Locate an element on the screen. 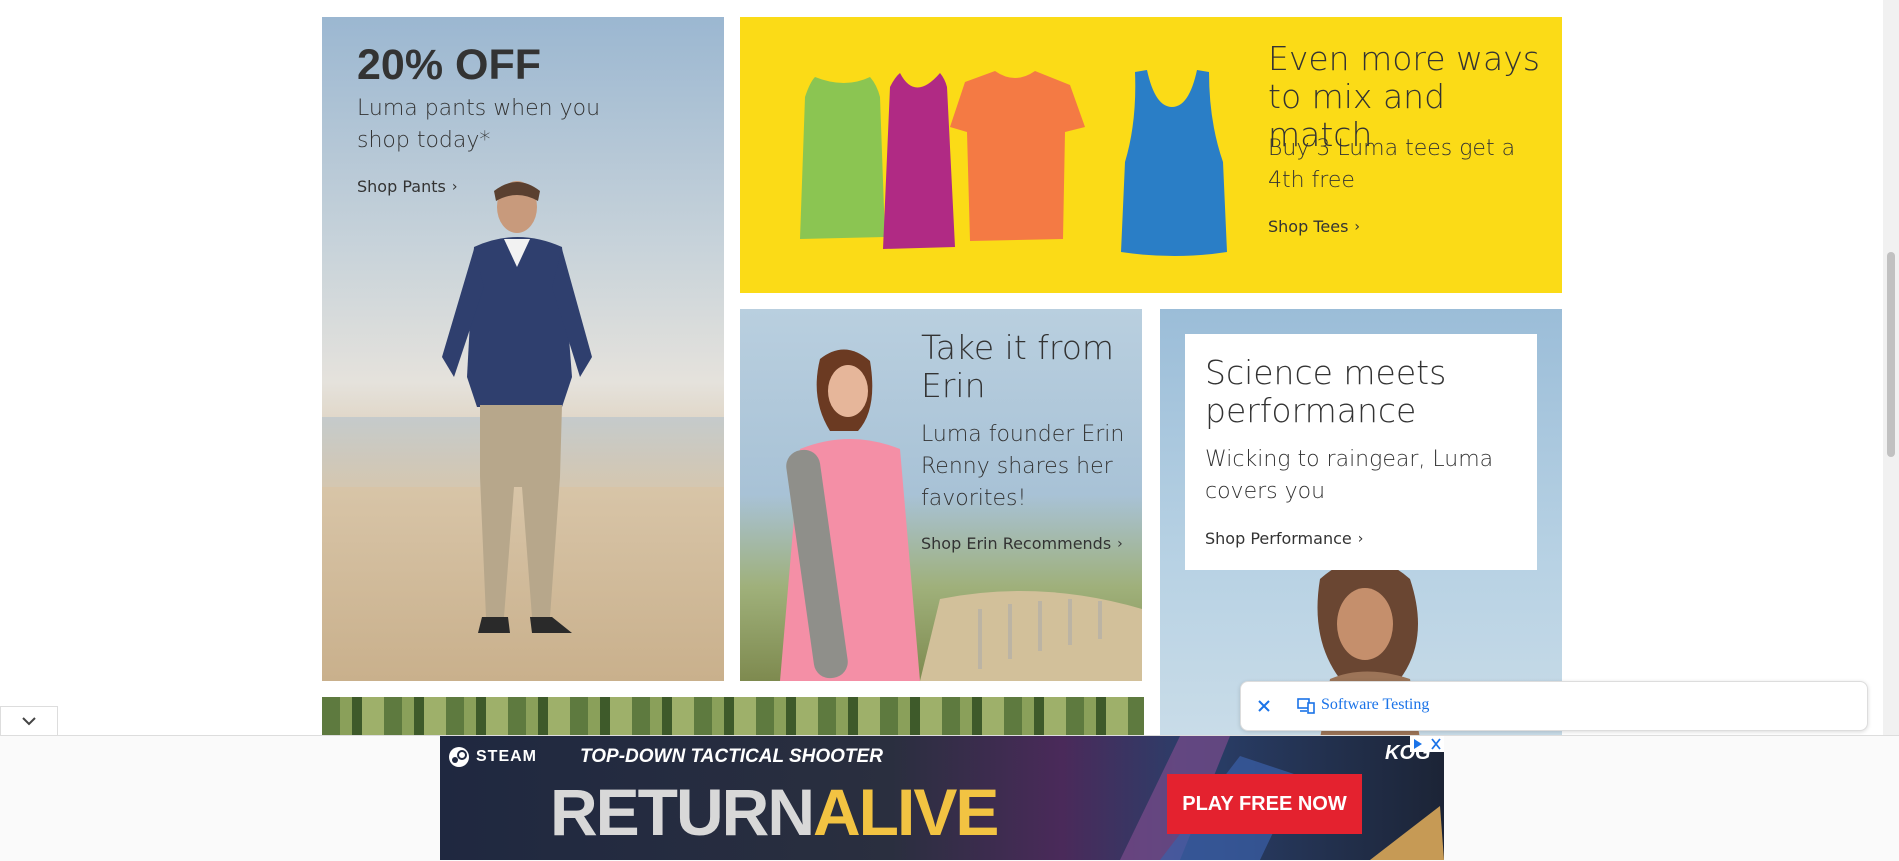 This screenshot has width=1899, height=861. shop-performance-label: Shop Performance is located at coordinates (1278, 538).